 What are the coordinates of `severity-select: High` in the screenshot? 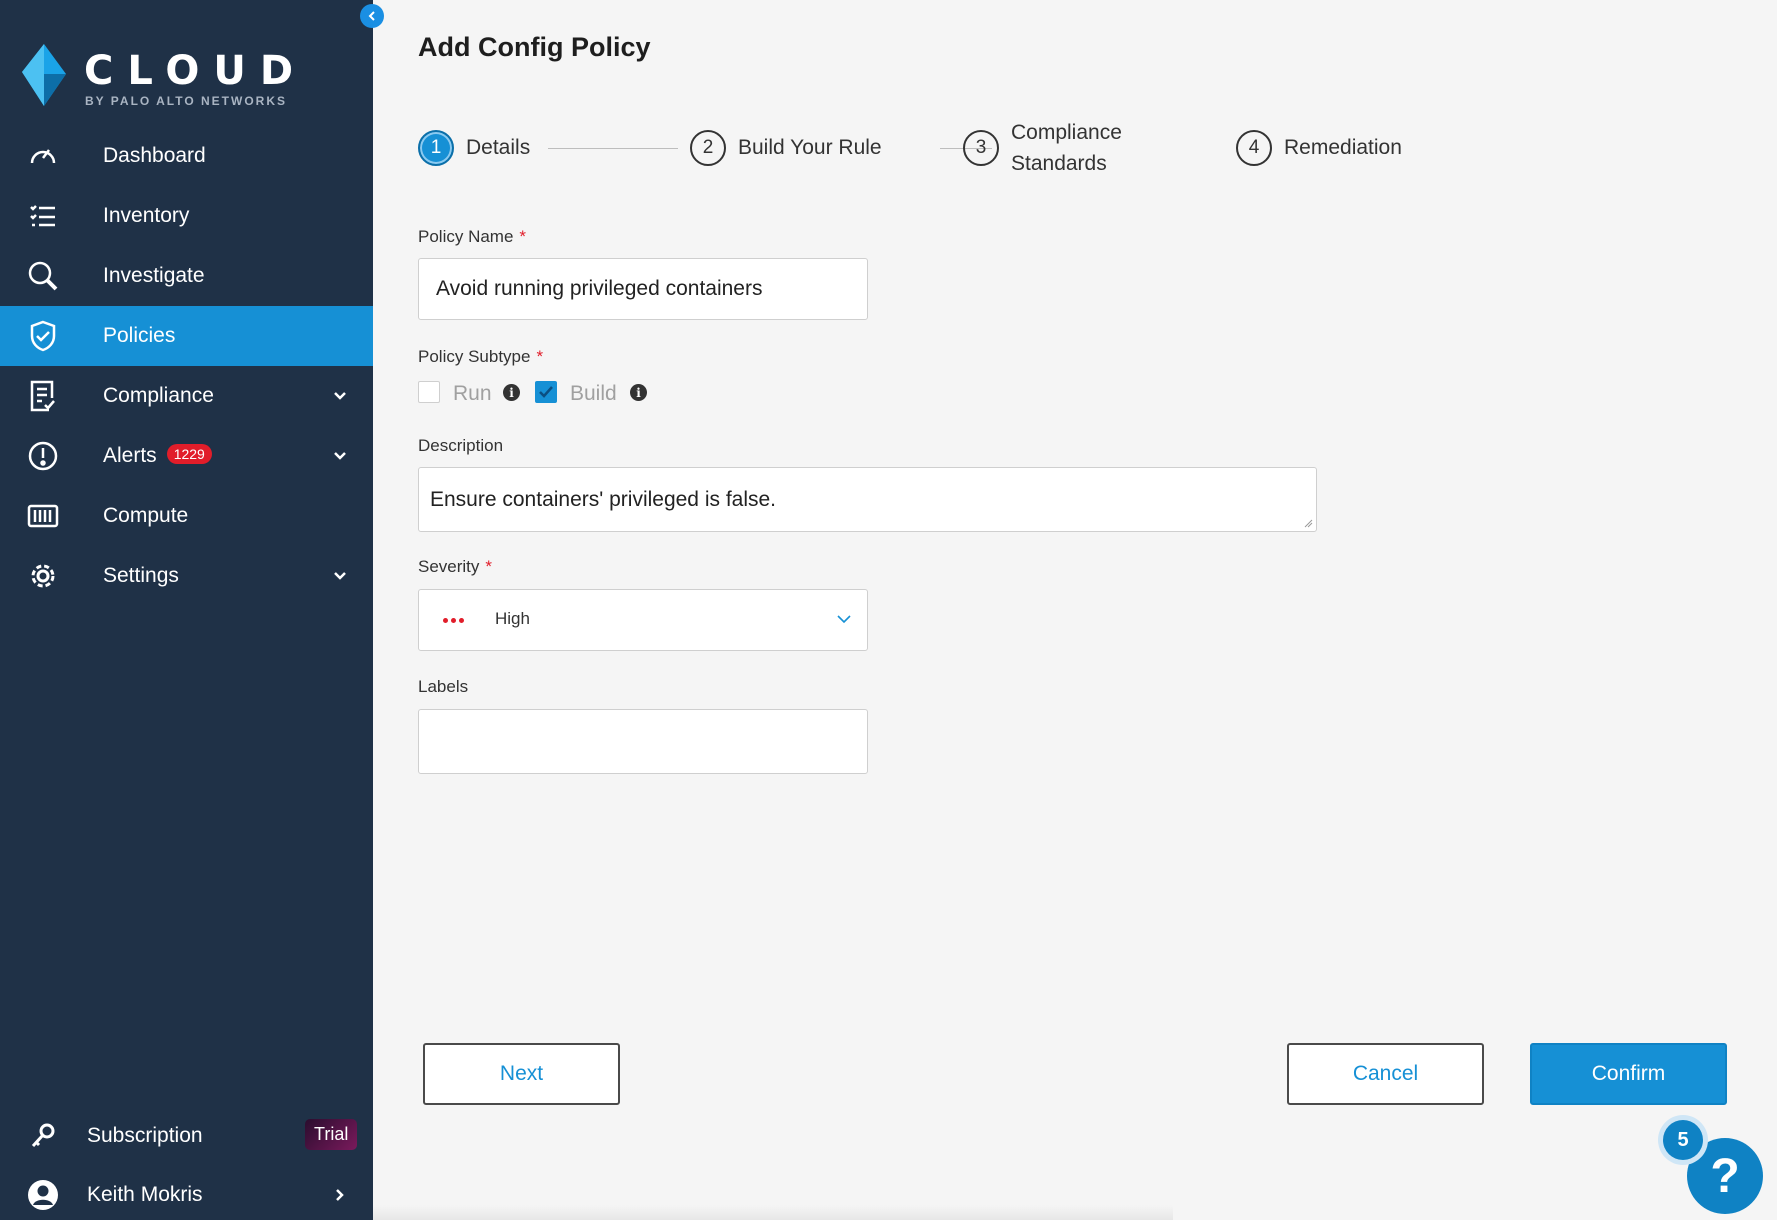 It's located at (643, 620).